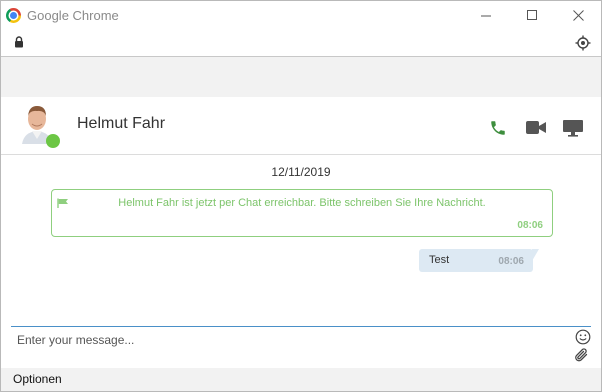 The width and height of the screenshot is (602, 392). I want to click on lock-icon, so click(19, 42).